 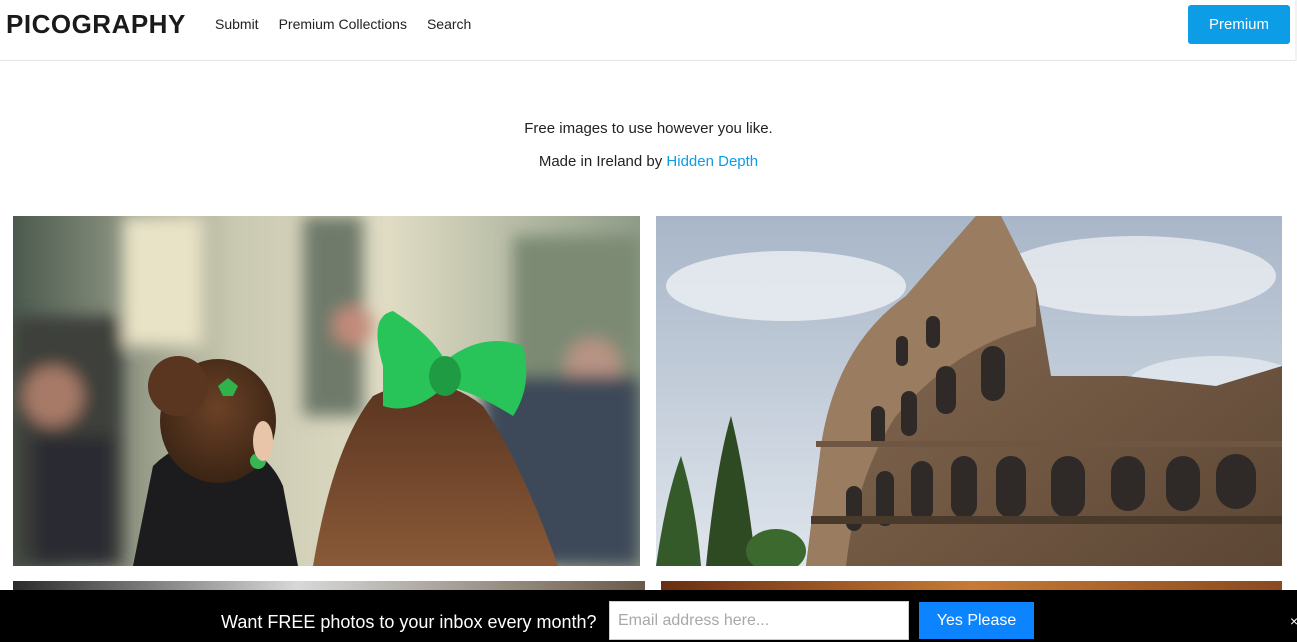 I want to click on main-nav: Submit Premium Collections Search, so click(x=343, y=24).